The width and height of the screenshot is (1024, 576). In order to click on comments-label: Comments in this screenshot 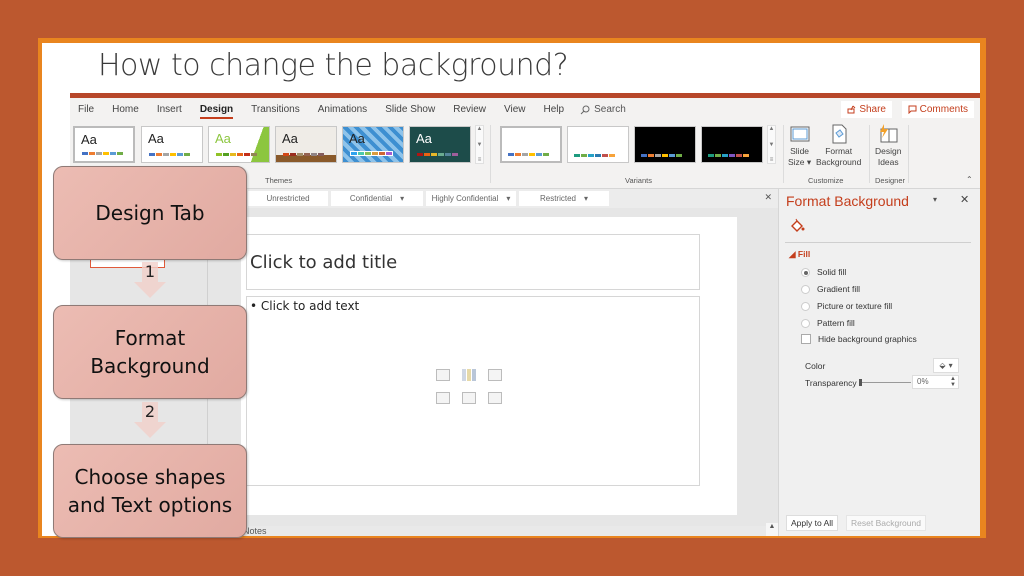, I will do `click(943, 109)`.